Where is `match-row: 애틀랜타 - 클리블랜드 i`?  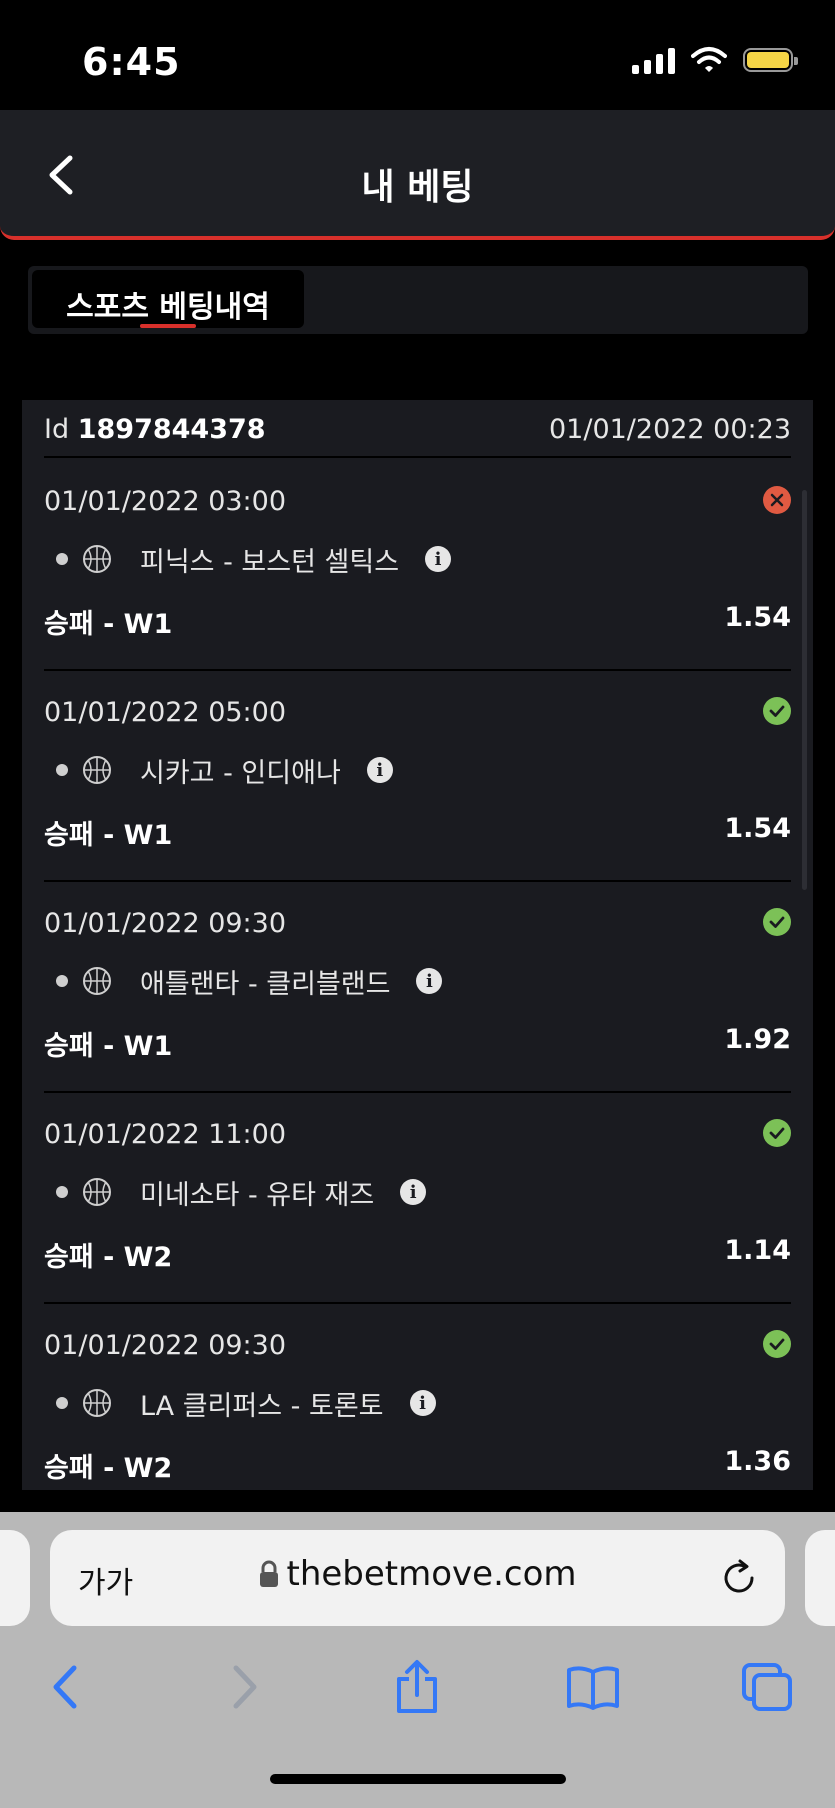
match-row: 애틀랜타 - 클리블랜드 i is located at coordinates (249, 982).